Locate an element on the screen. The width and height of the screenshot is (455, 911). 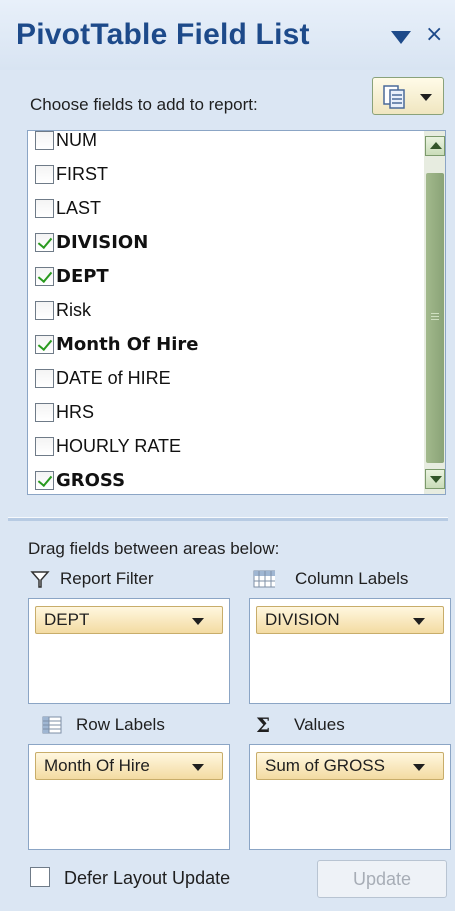
column-labels-label: Column Labels is located at coordinates (352, 578).